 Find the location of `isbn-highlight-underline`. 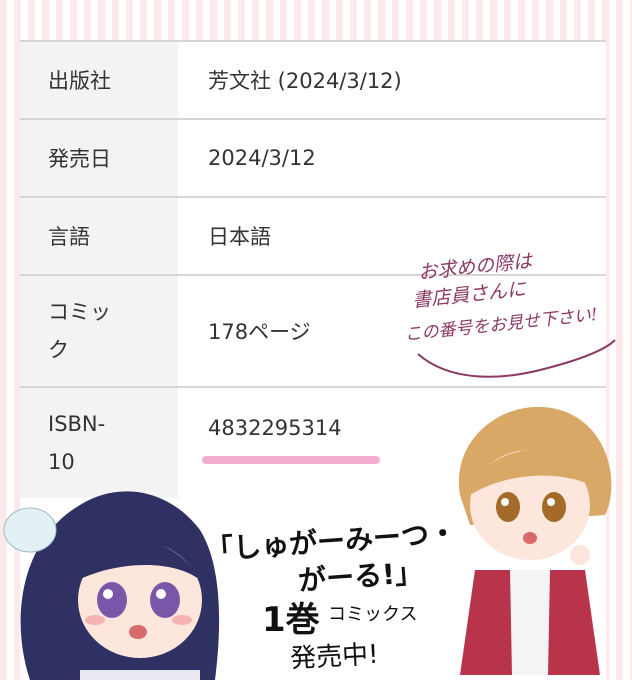

isbn-highlight-underline is located at coordinates (291, 460).